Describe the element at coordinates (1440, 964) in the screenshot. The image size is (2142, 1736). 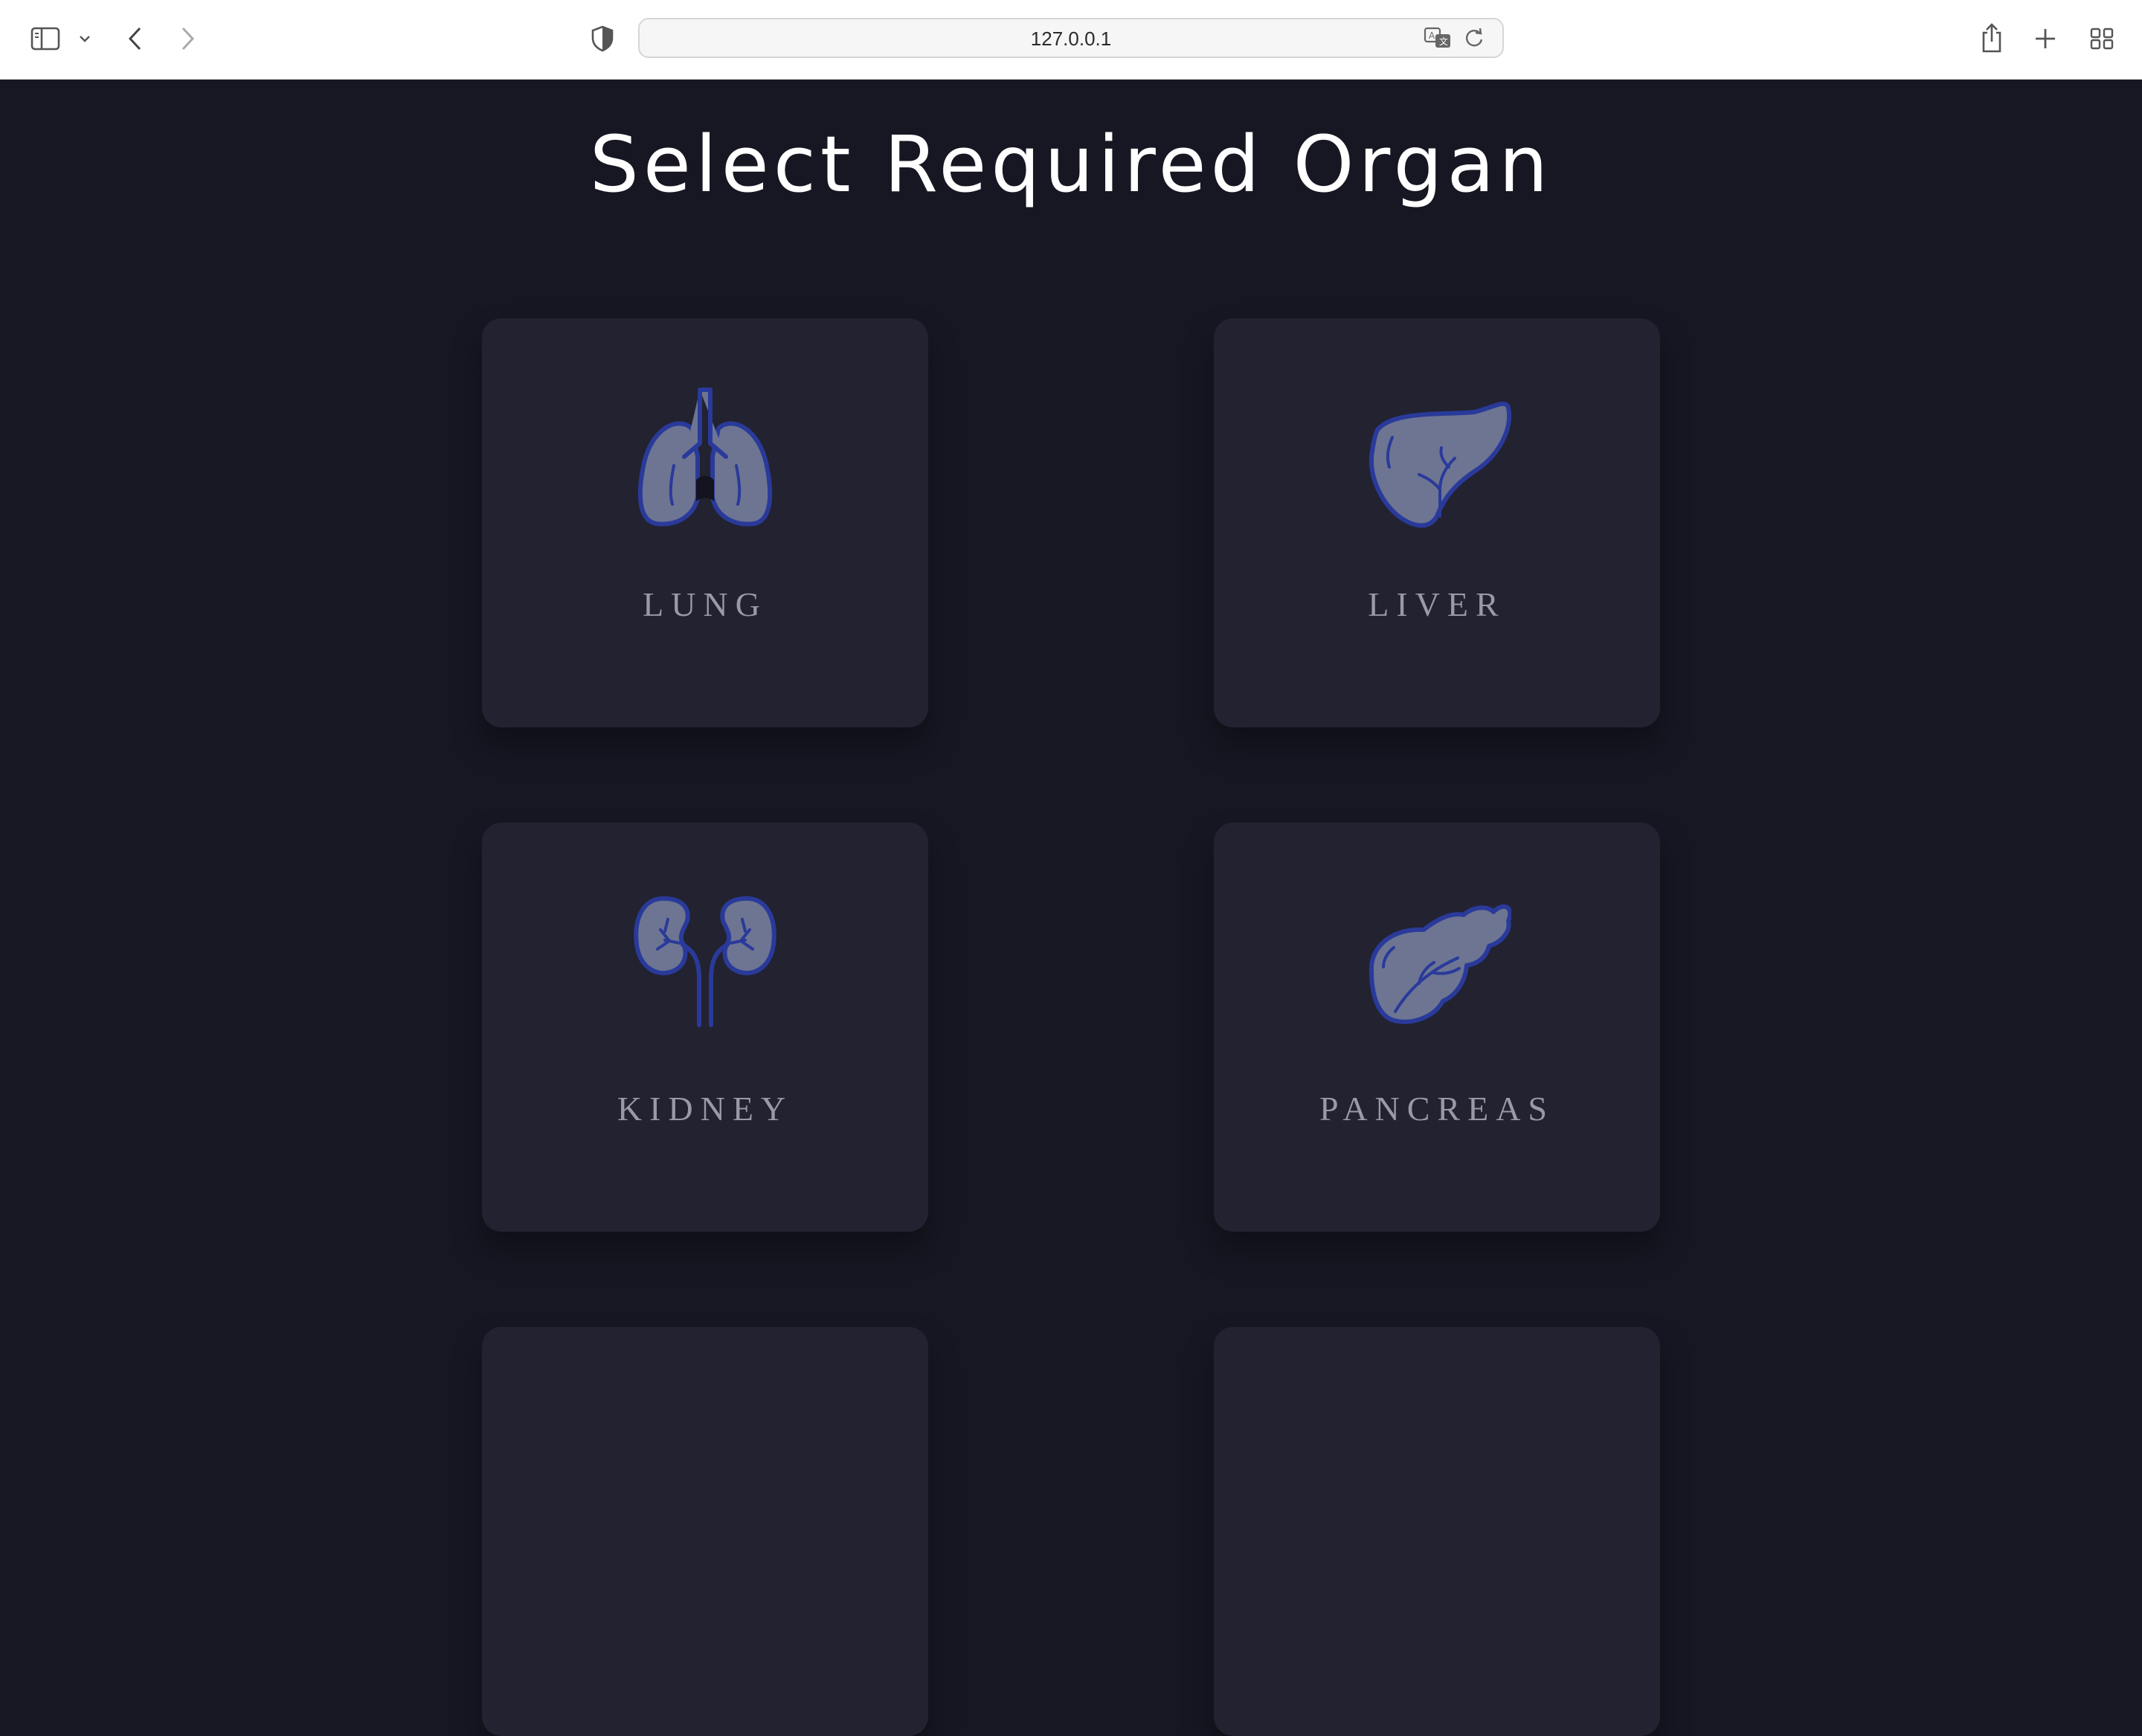
I see `pancreas-icon` at that location.